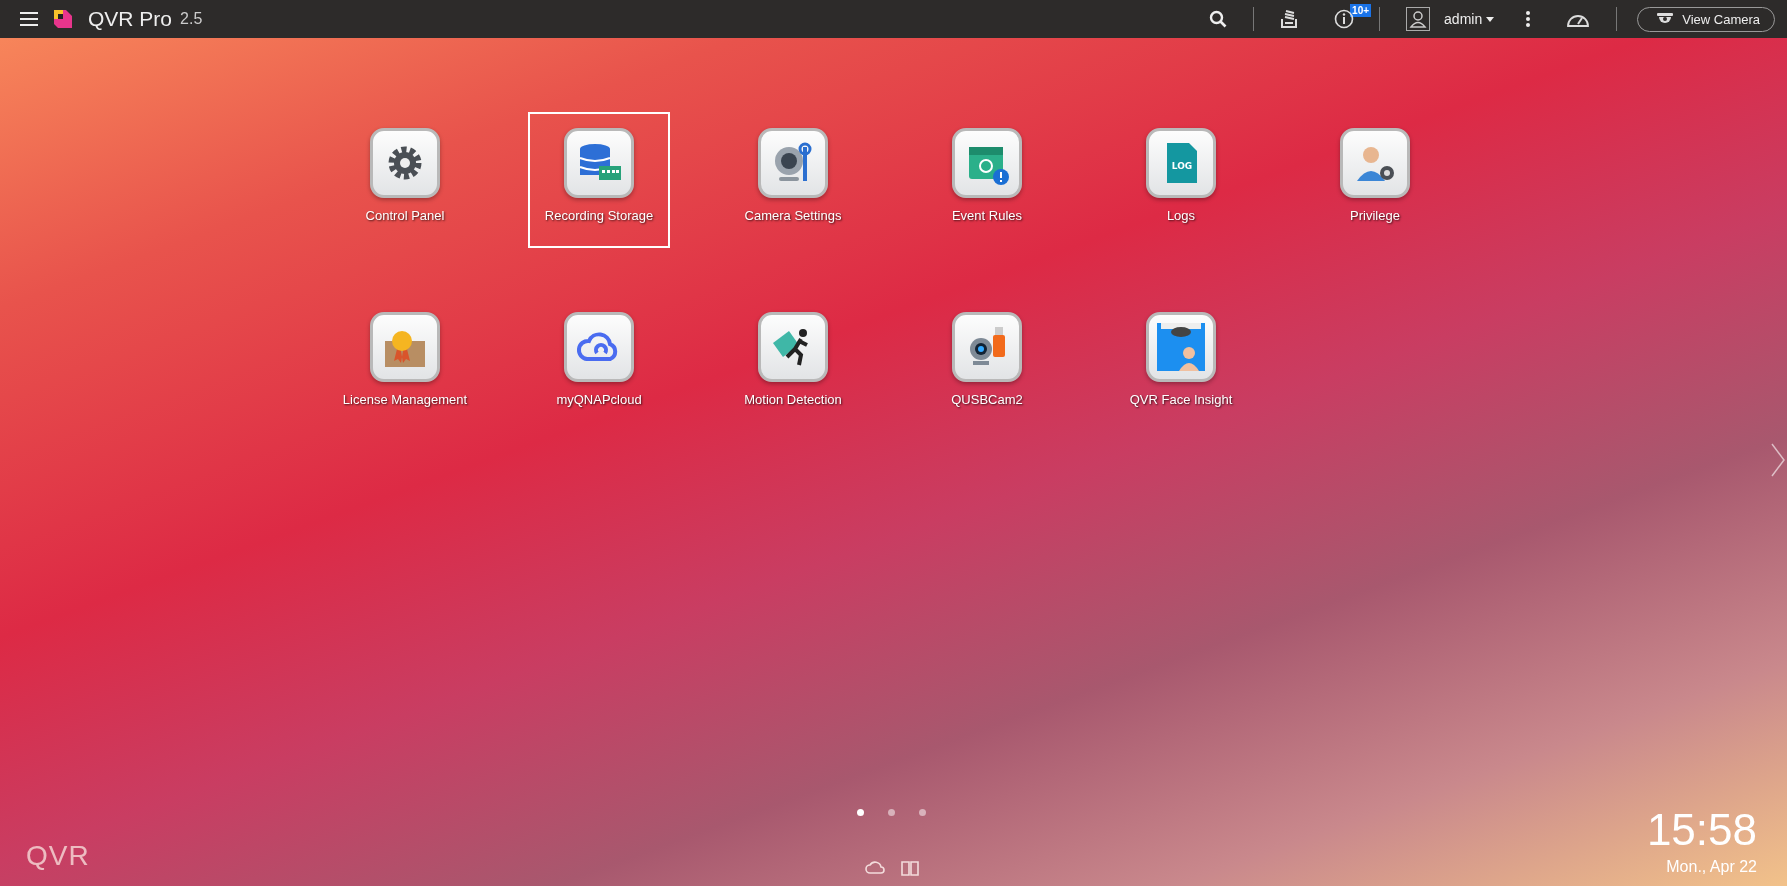 The width and height of the screenshot is (1787, 886). What do you see at coordinates (793, 180) in the screenshot?
I see `app-shortcut: Camera Settings` at bounding box center [793, 180].